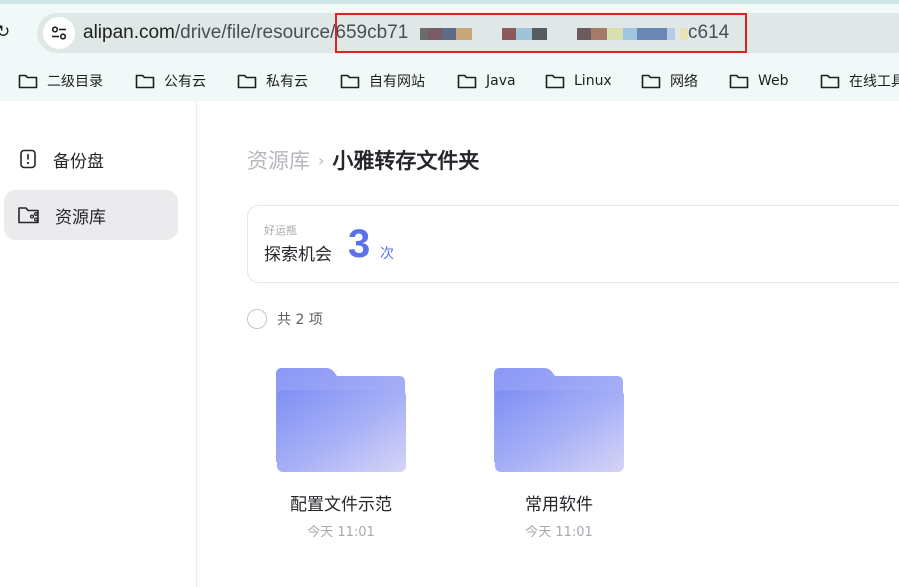 The width and height of the screenshot is (899, 587). I want to click on chevron-right-icon: ›, so click(321, 160).